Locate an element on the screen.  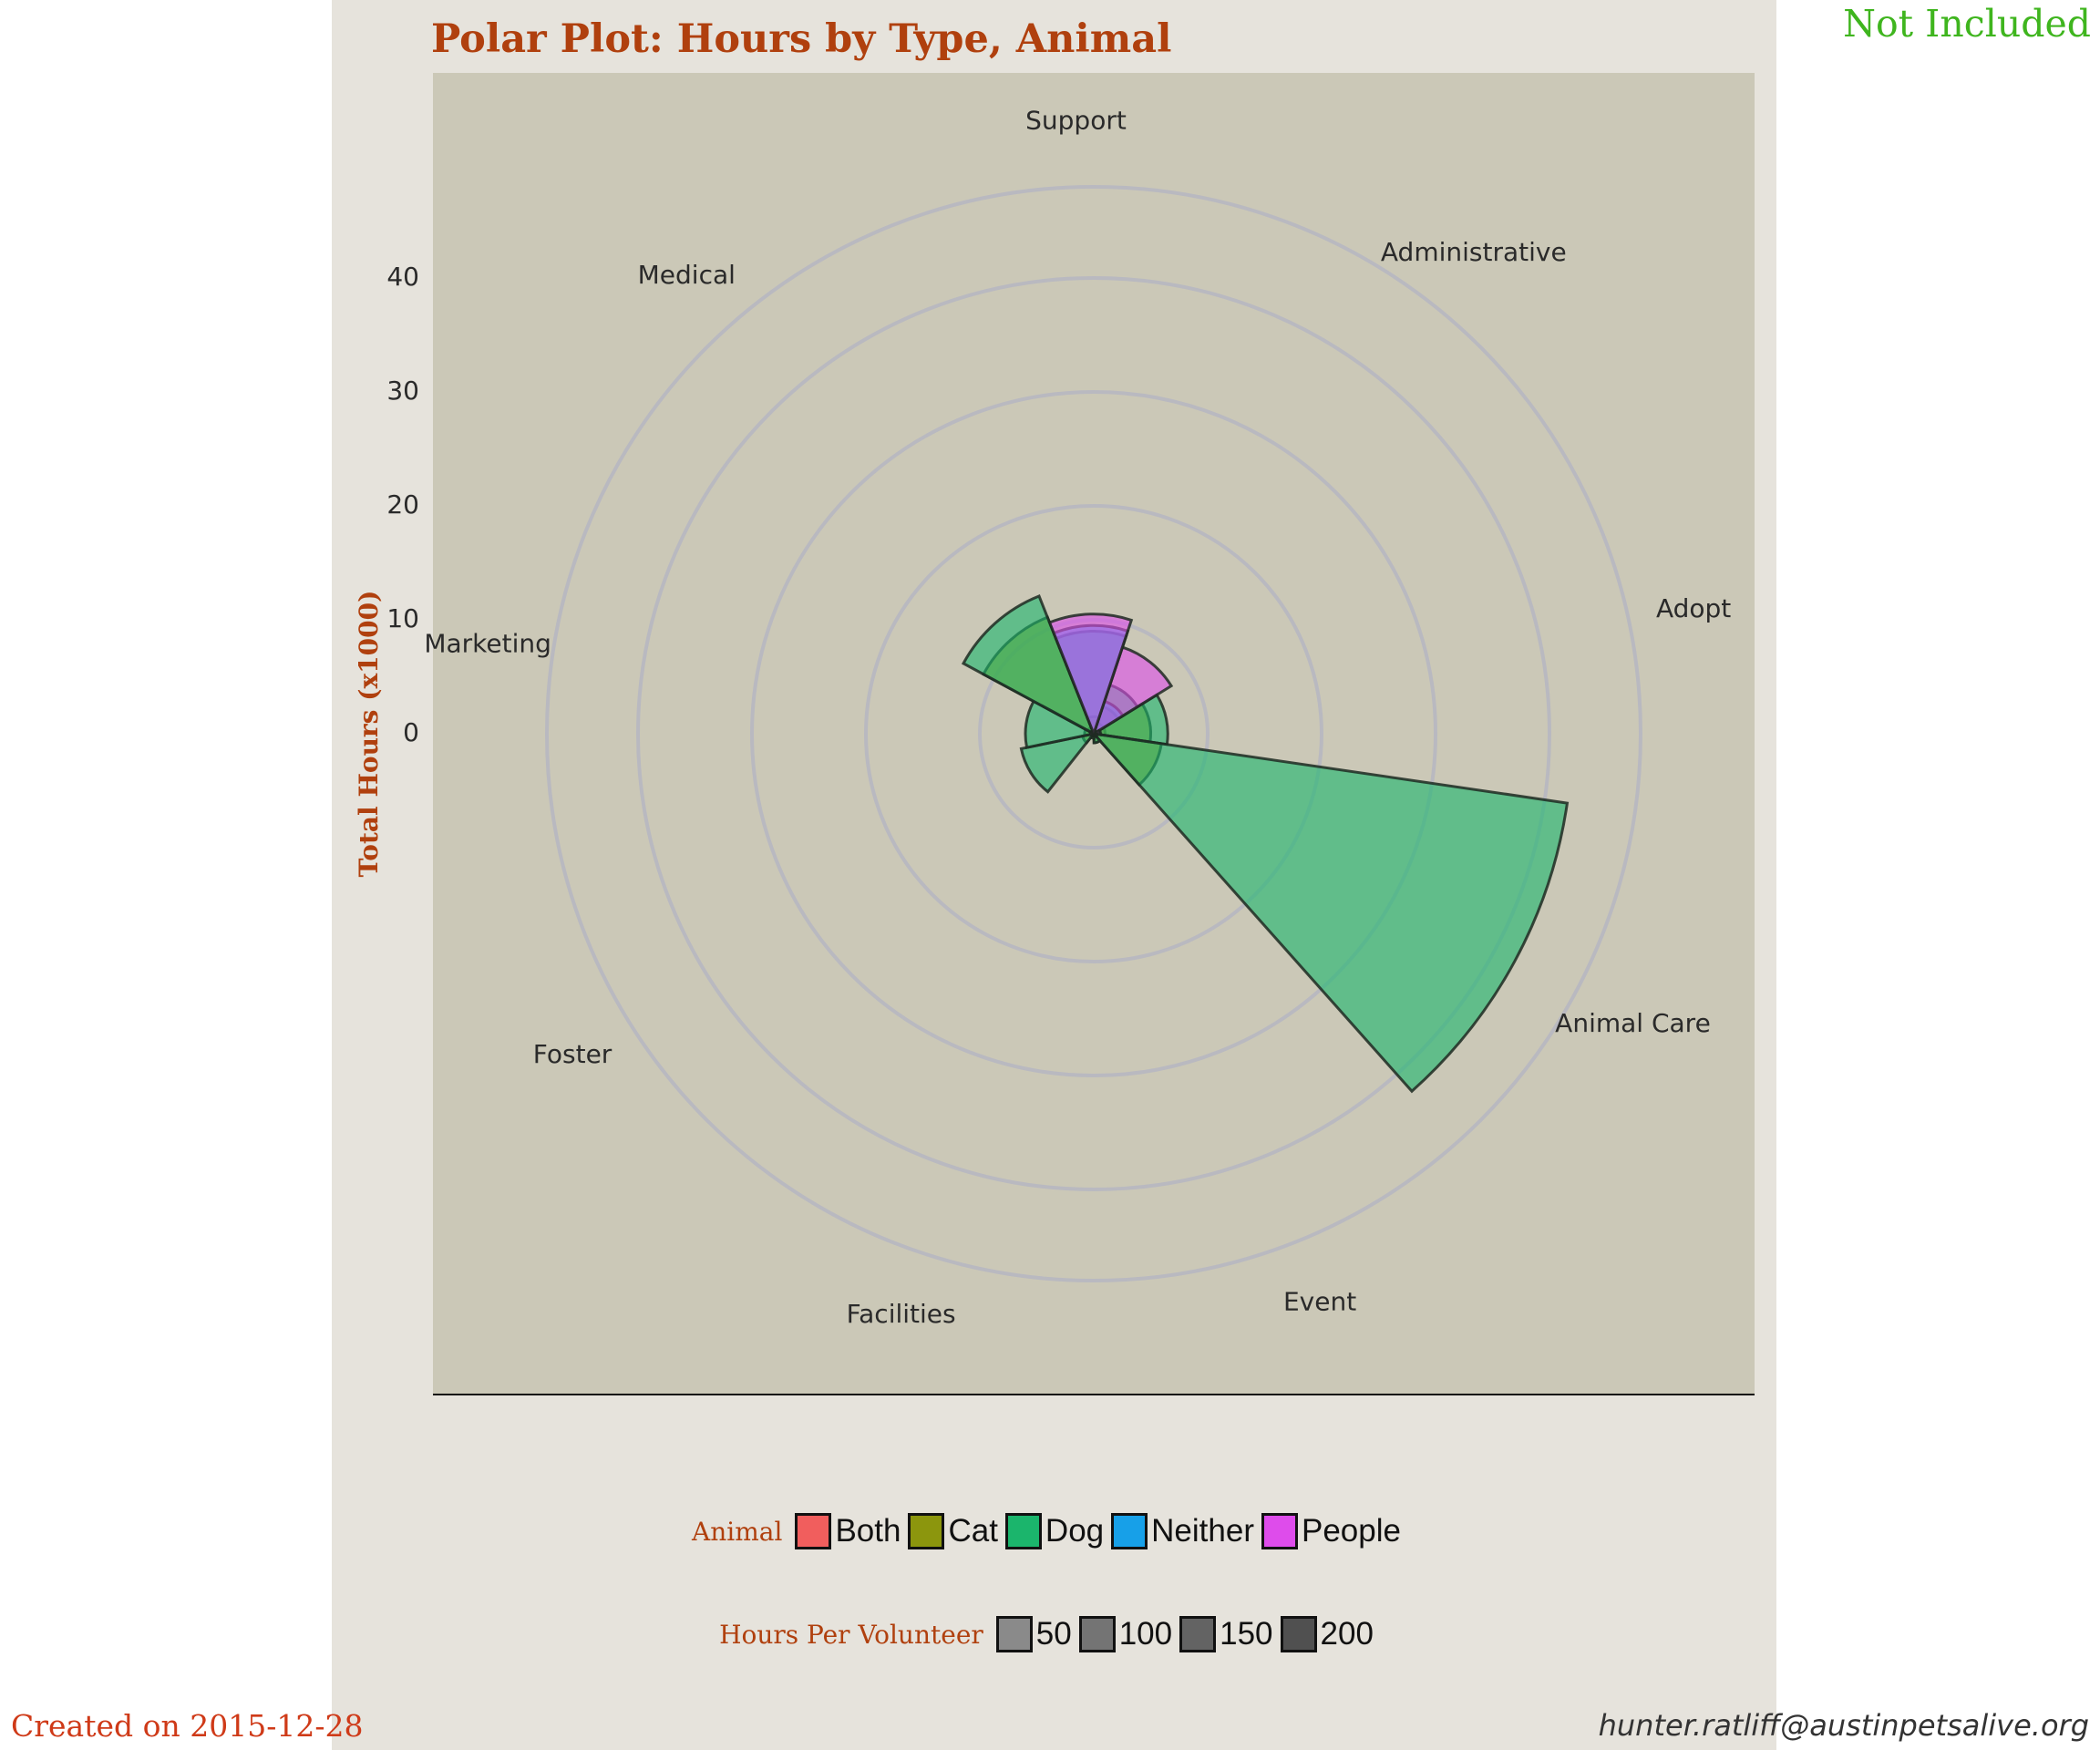
legend-item-people: People is located at coordinates (1331, 1531).